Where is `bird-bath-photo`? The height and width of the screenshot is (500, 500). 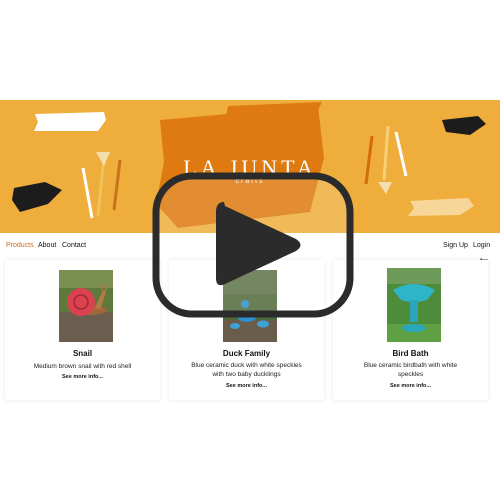
bird-bath-photo is located at coordinates (414, 305).